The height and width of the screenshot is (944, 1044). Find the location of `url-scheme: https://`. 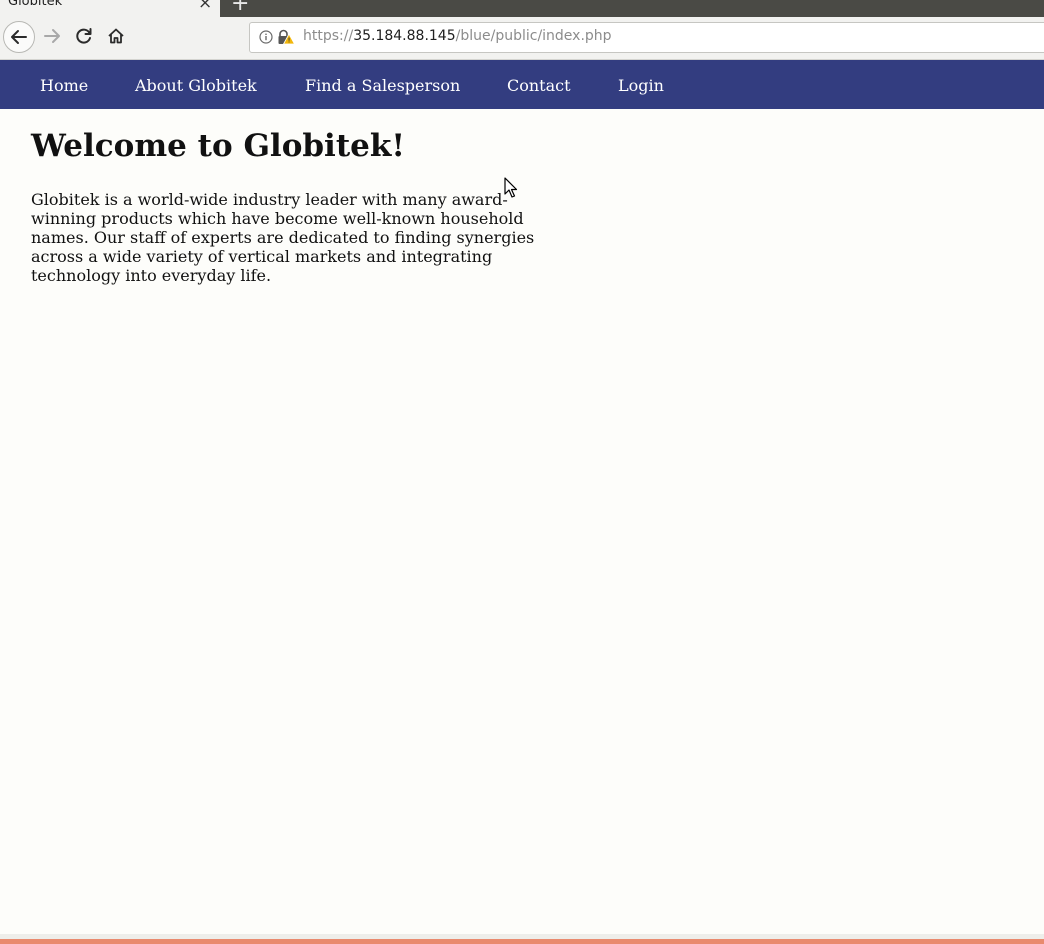

url-scheme: https:// is located at coordinates (328, 36).